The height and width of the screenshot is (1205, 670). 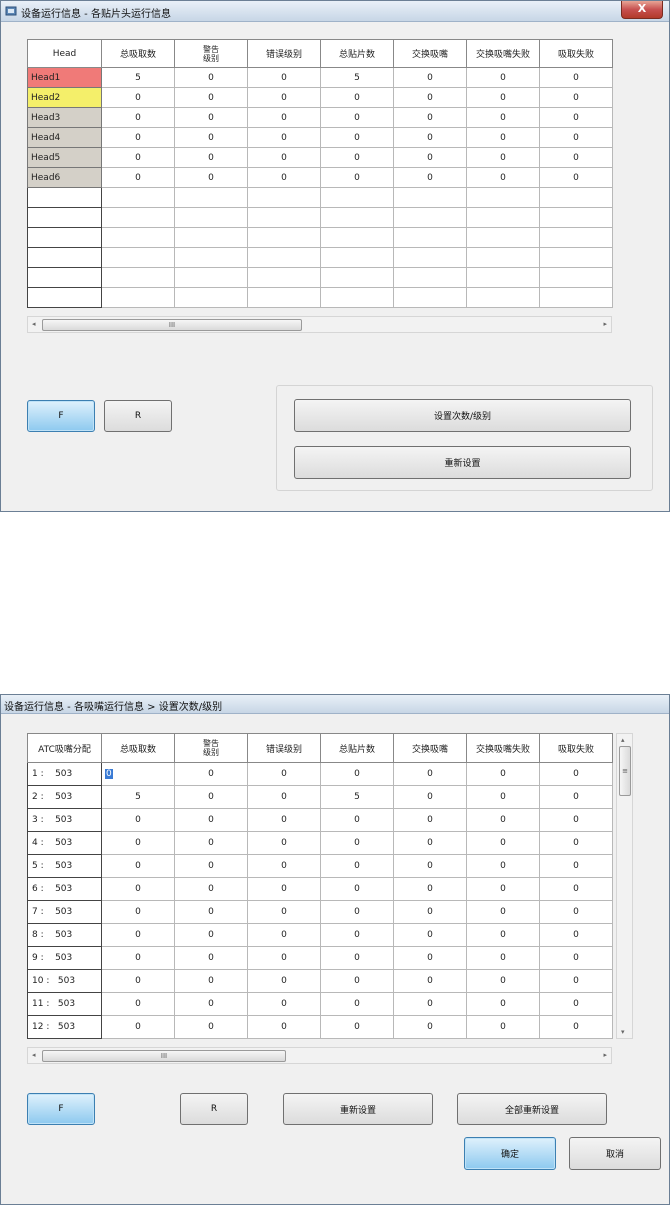 What do you see at coordinates (64, 1027) in the screenshot?
I see `row-header: 12 : 503` at bounding box center [64, 1027].